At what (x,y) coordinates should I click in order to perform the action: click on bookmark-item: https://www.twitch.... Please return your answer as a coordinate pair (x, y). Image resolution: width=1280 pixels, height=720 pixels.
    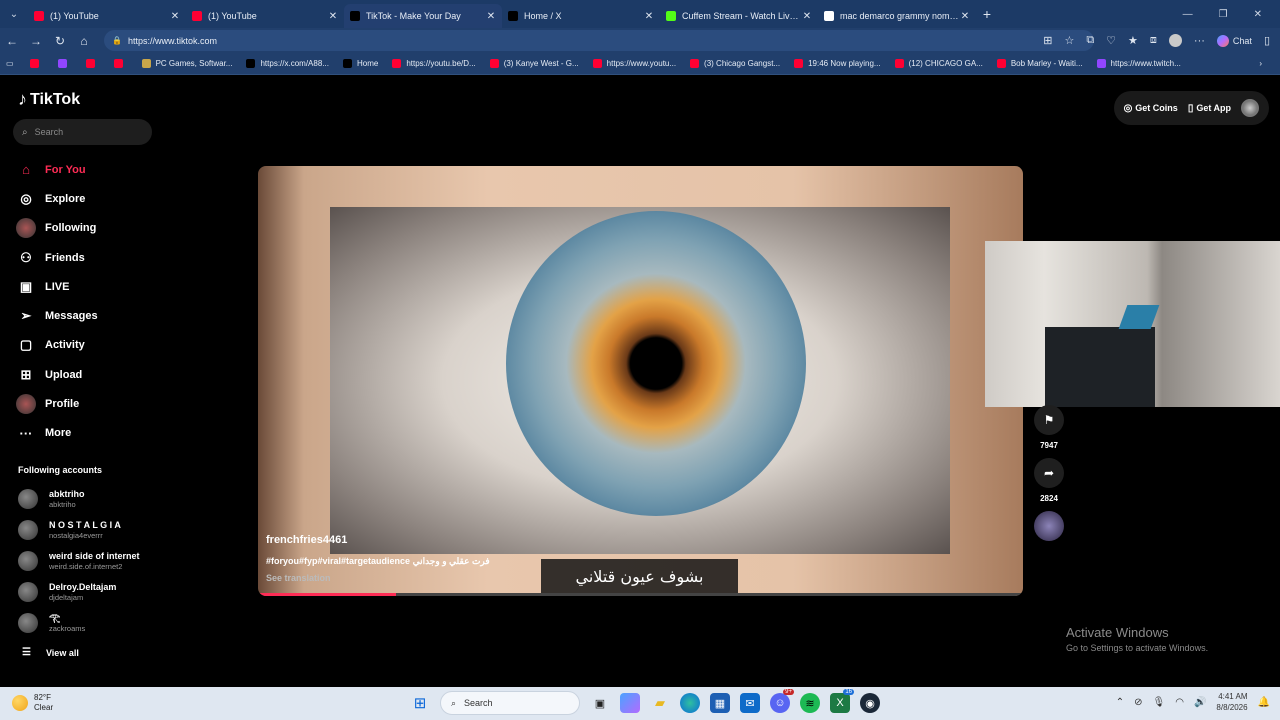
    Looking at the image, I should click on (1138, 63).